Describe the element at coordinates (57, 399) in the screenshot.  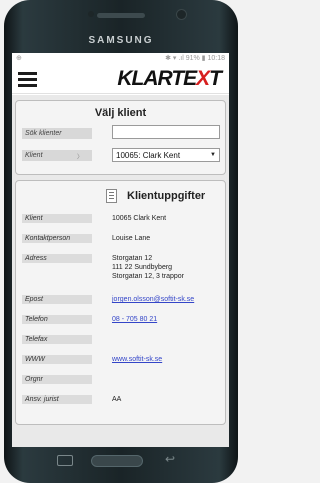
I see `info-label: Ansv. jurist` at that location.